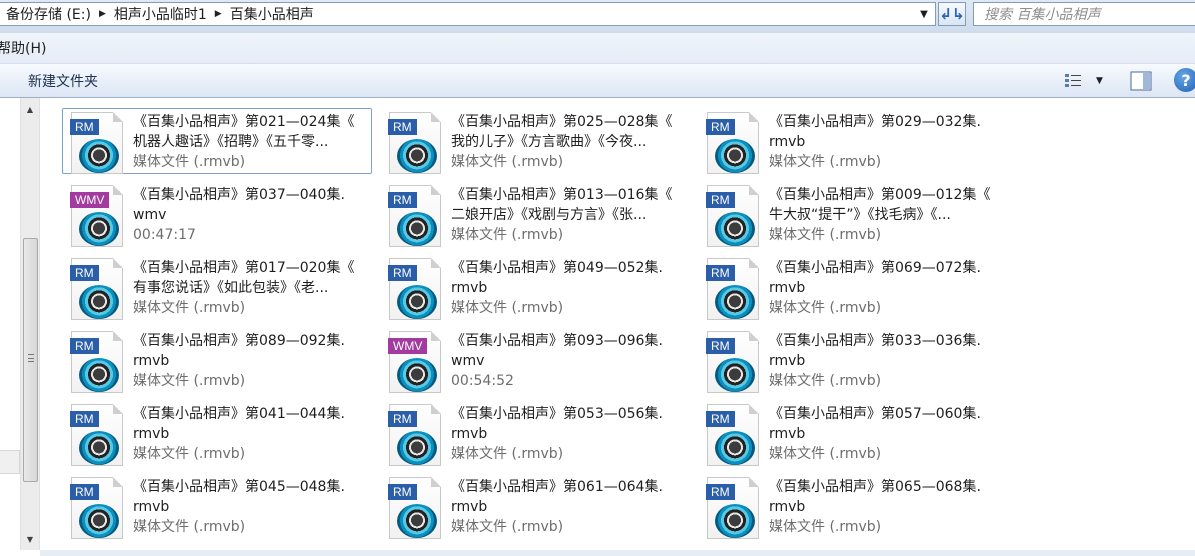  Describe the element at coordinates (1084, 14) in the screenshot. I see `search-input: 搜索 百集小品相声` at that location.